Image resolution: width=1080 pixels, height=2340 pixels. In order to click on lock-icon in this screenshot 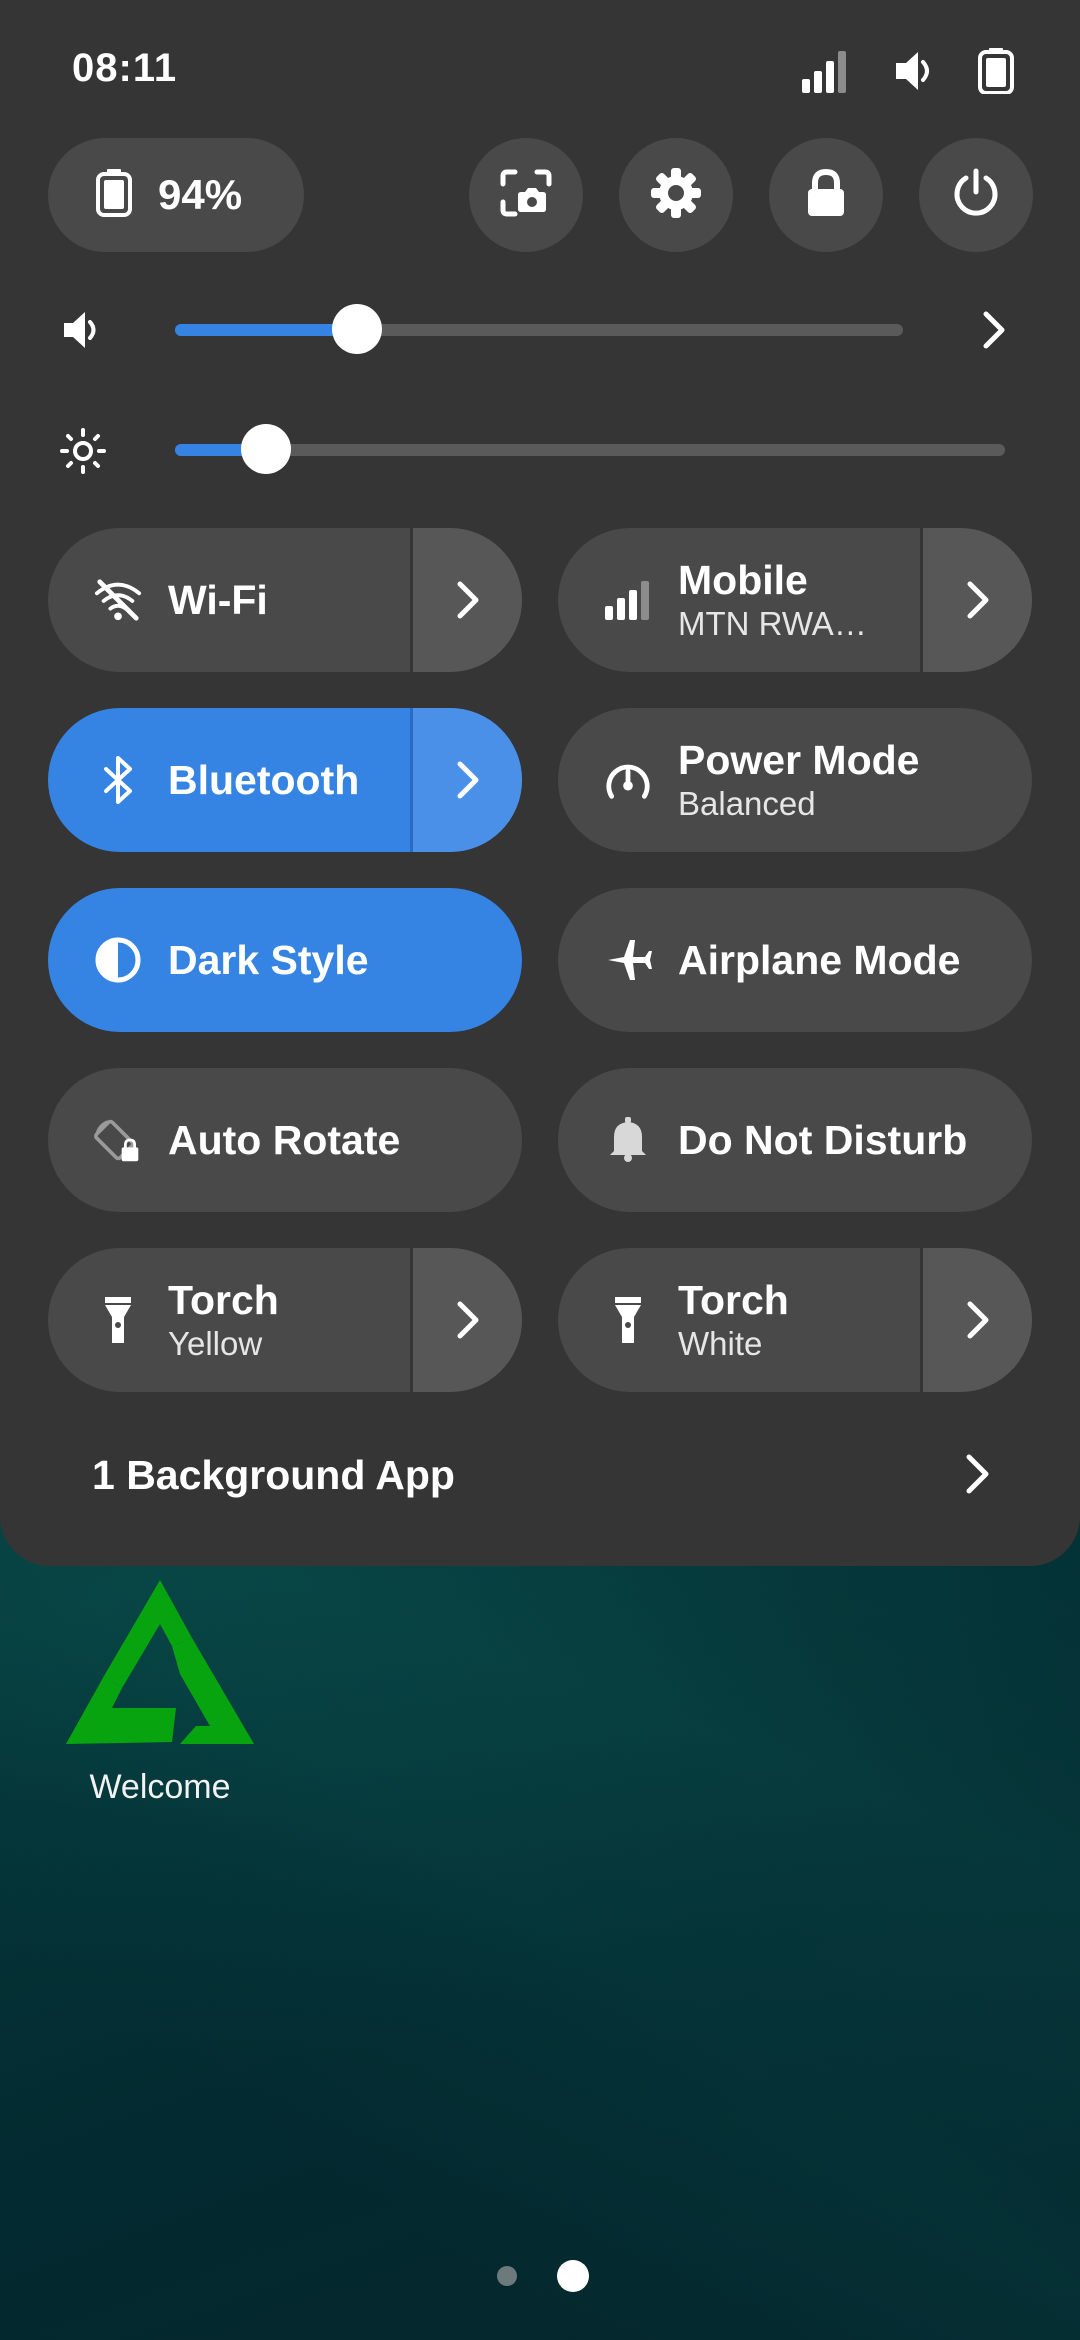, I will do `click(826, 195)`.